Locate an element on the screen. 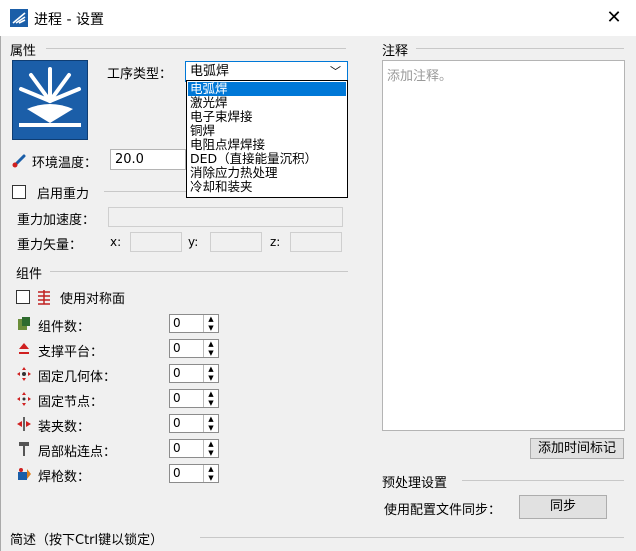 Image resolution: width=636 pixels, height=551 pixels. components-section-label: 组件 is located at coordinates (29, 274).